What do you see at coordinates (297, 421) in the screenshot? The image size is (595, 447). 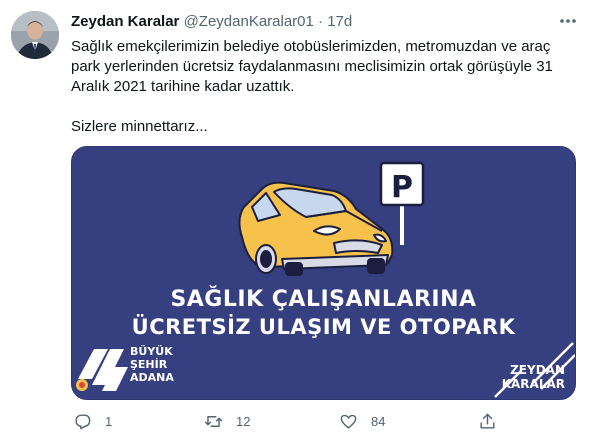 I see `tweet-actions: 1 12 84` at bounding box center [297, 421].